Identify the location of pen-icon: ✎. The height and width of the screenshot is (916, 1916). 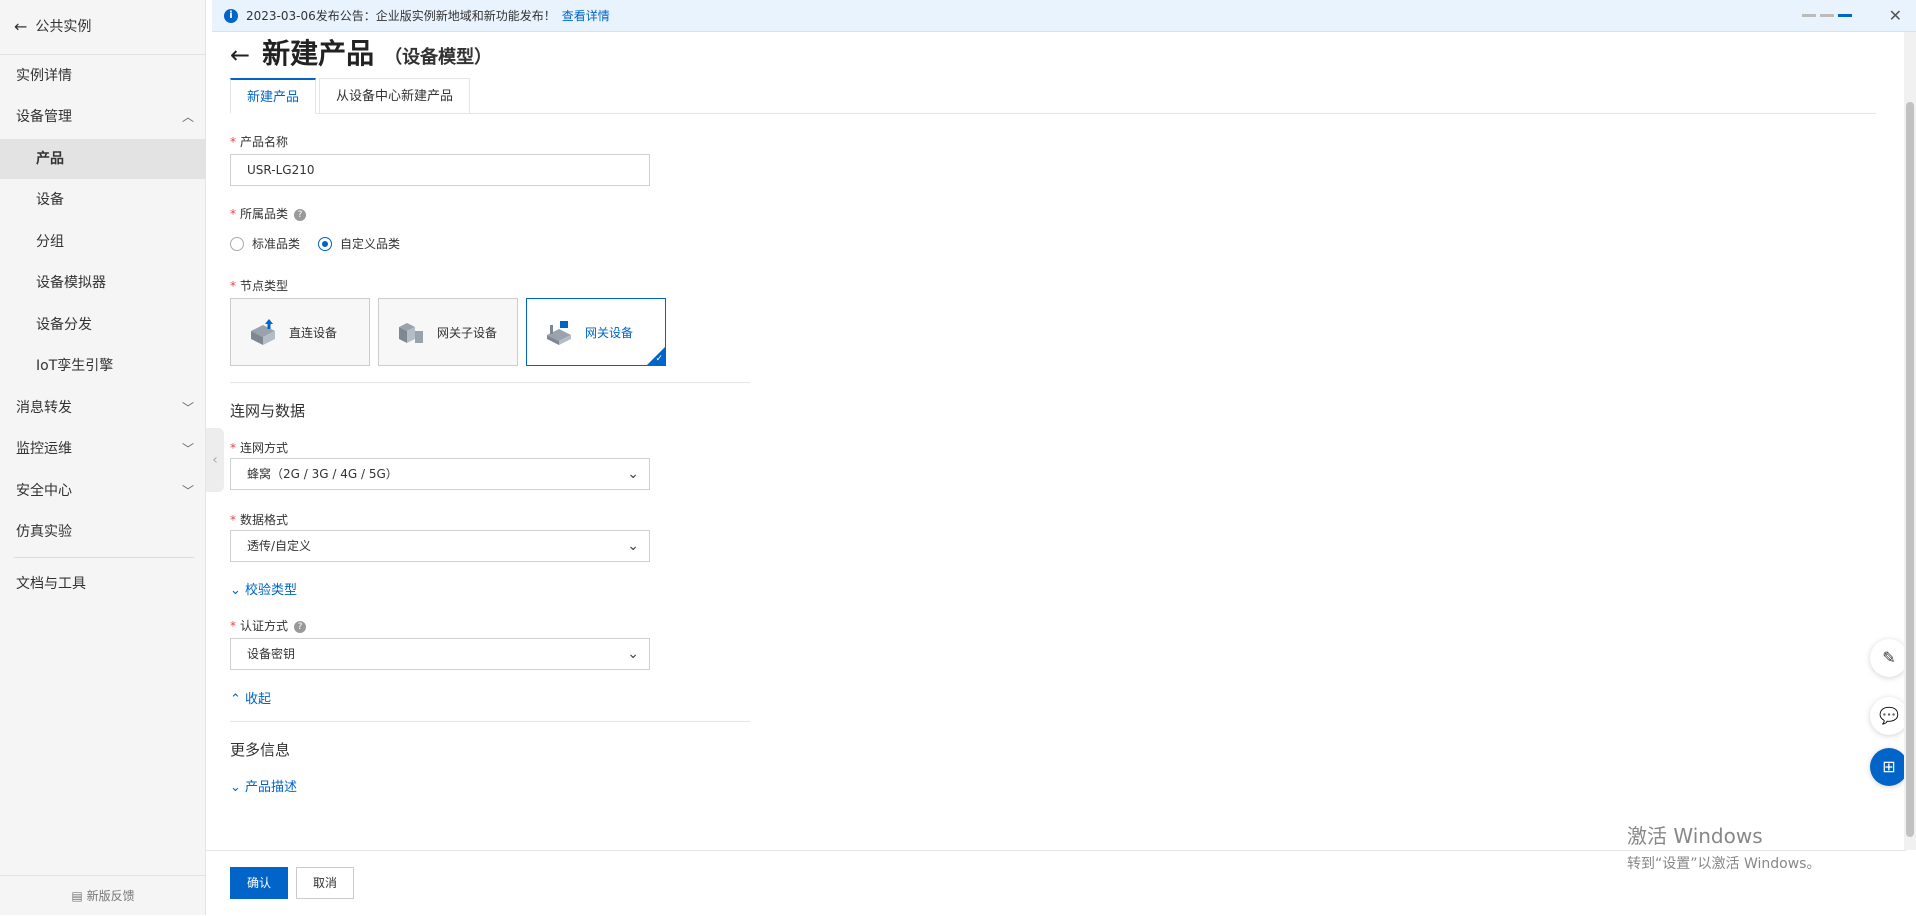
(1889, 657).